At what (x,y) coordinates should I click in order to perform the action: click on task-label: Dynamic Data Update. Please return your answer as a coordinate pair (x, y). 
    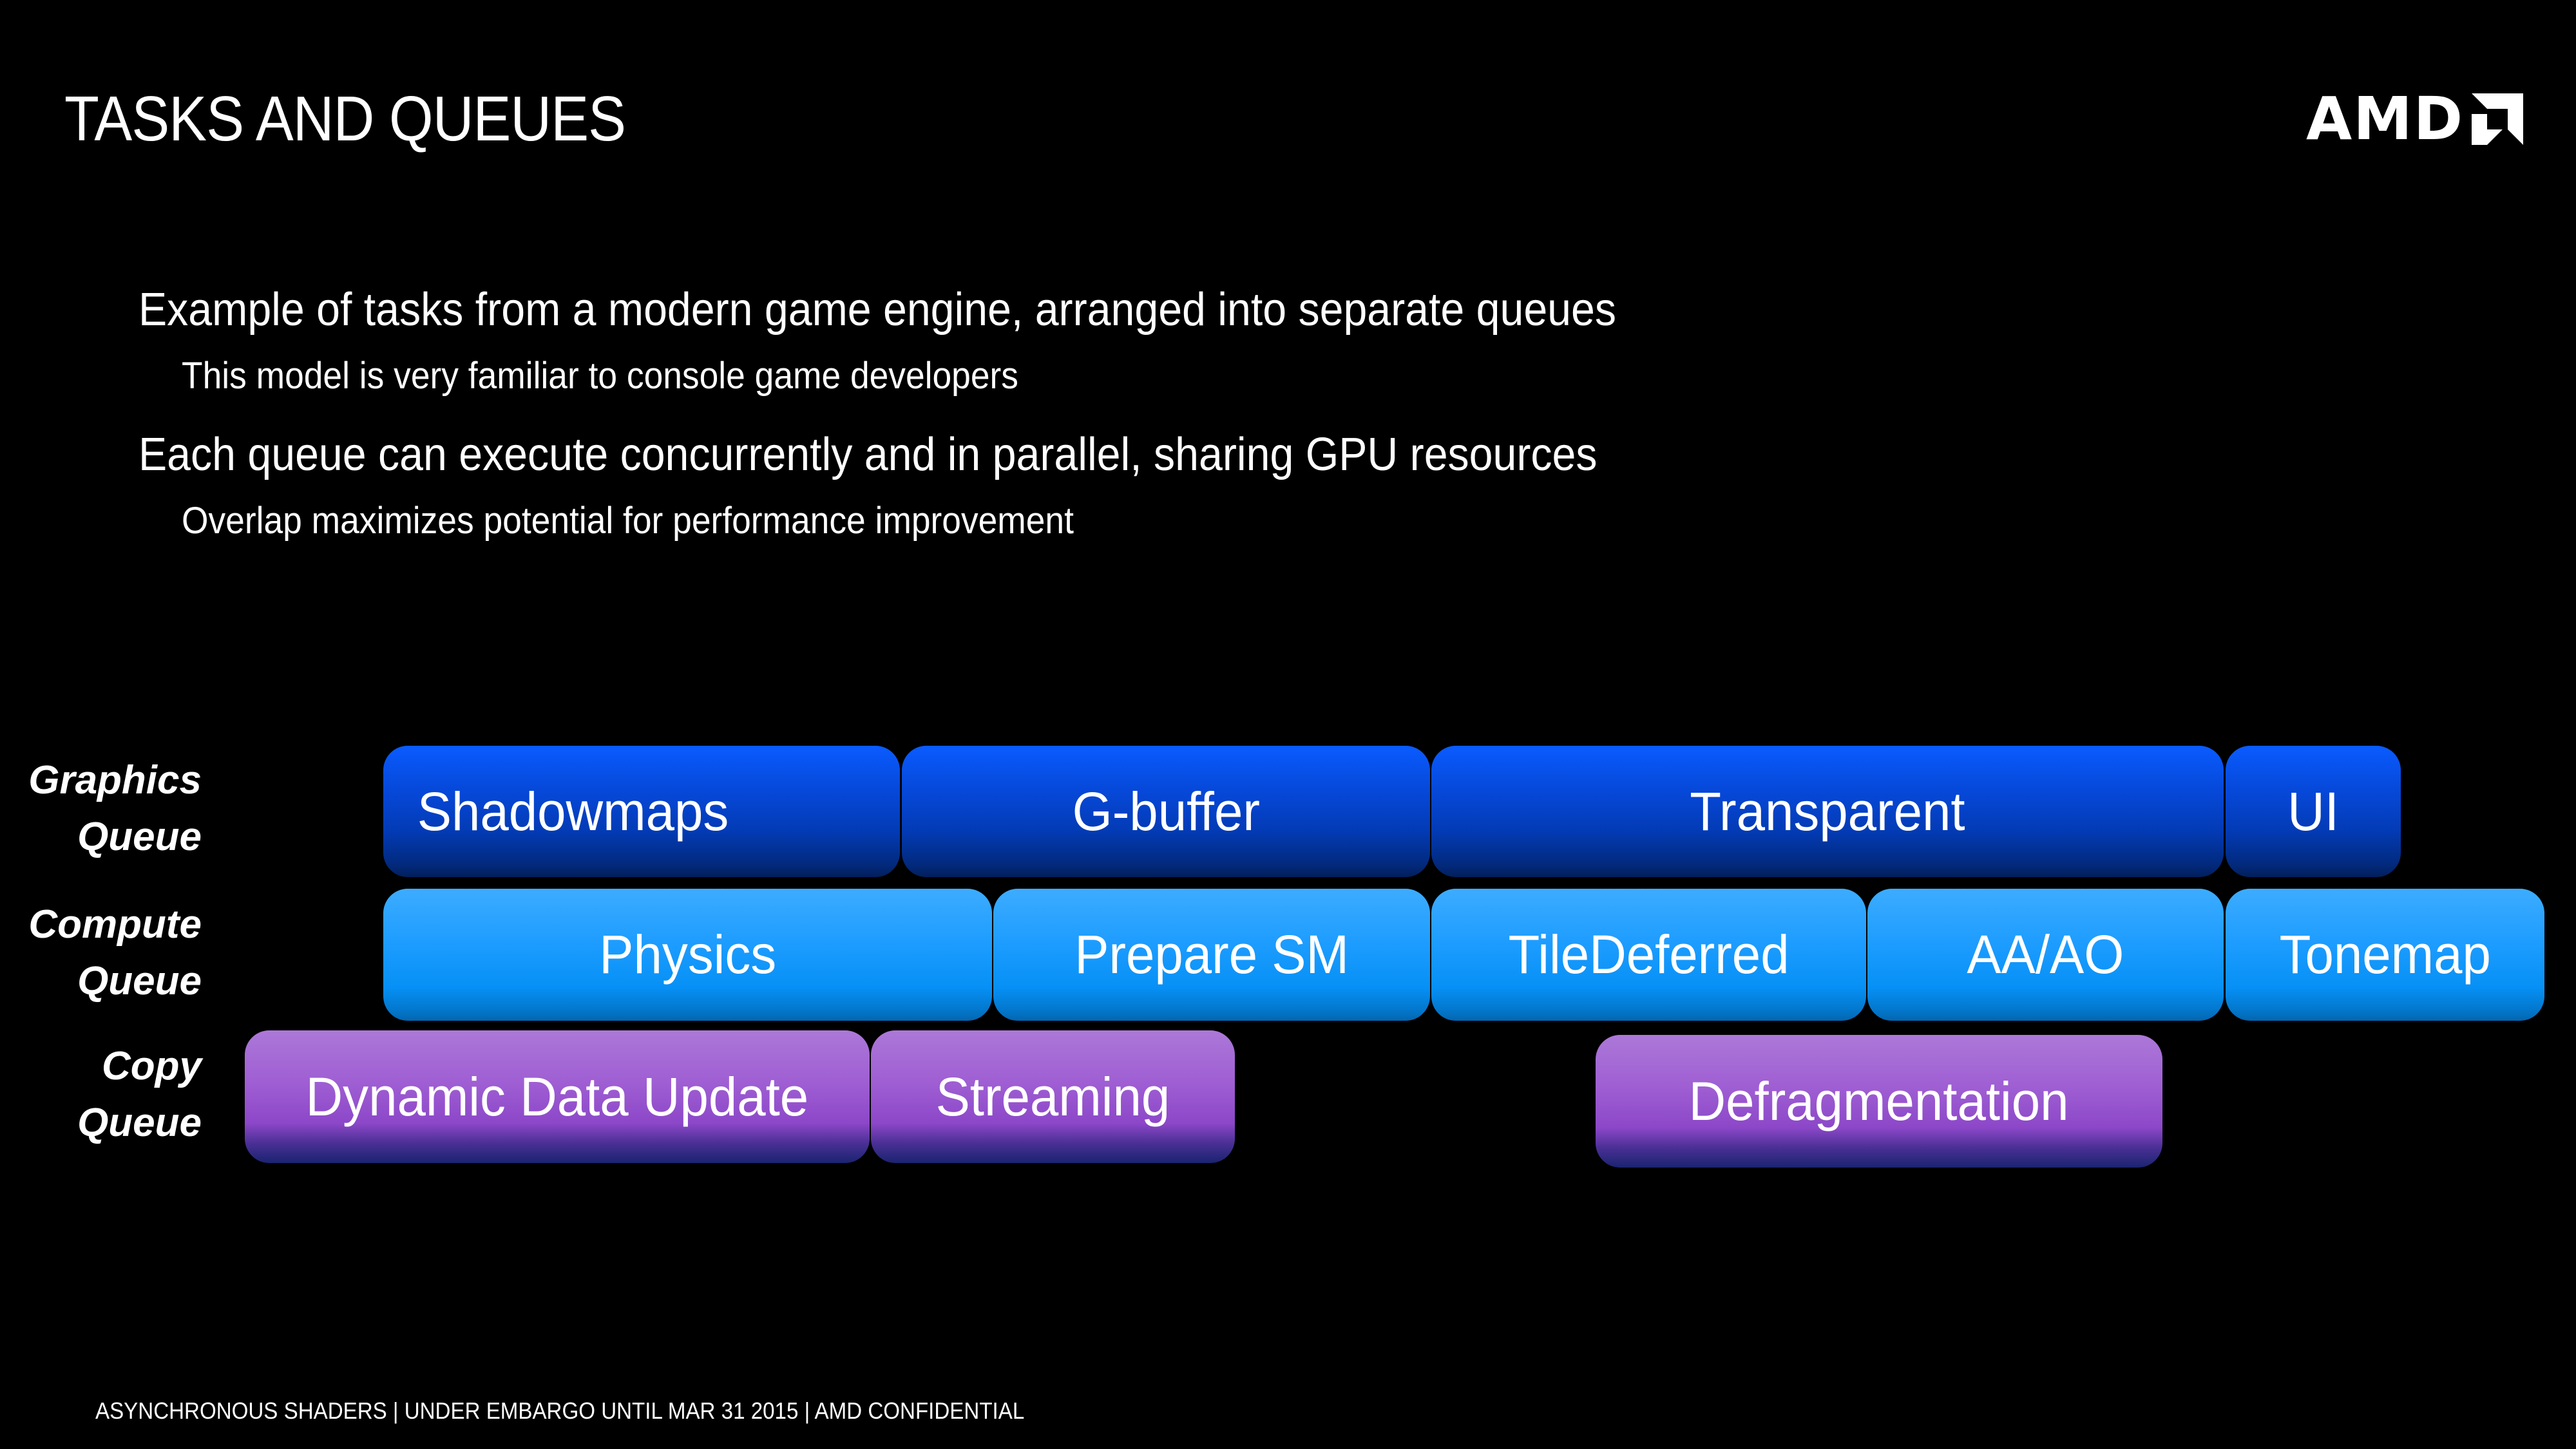
    Looking at the image, I should click on (557, 1096).